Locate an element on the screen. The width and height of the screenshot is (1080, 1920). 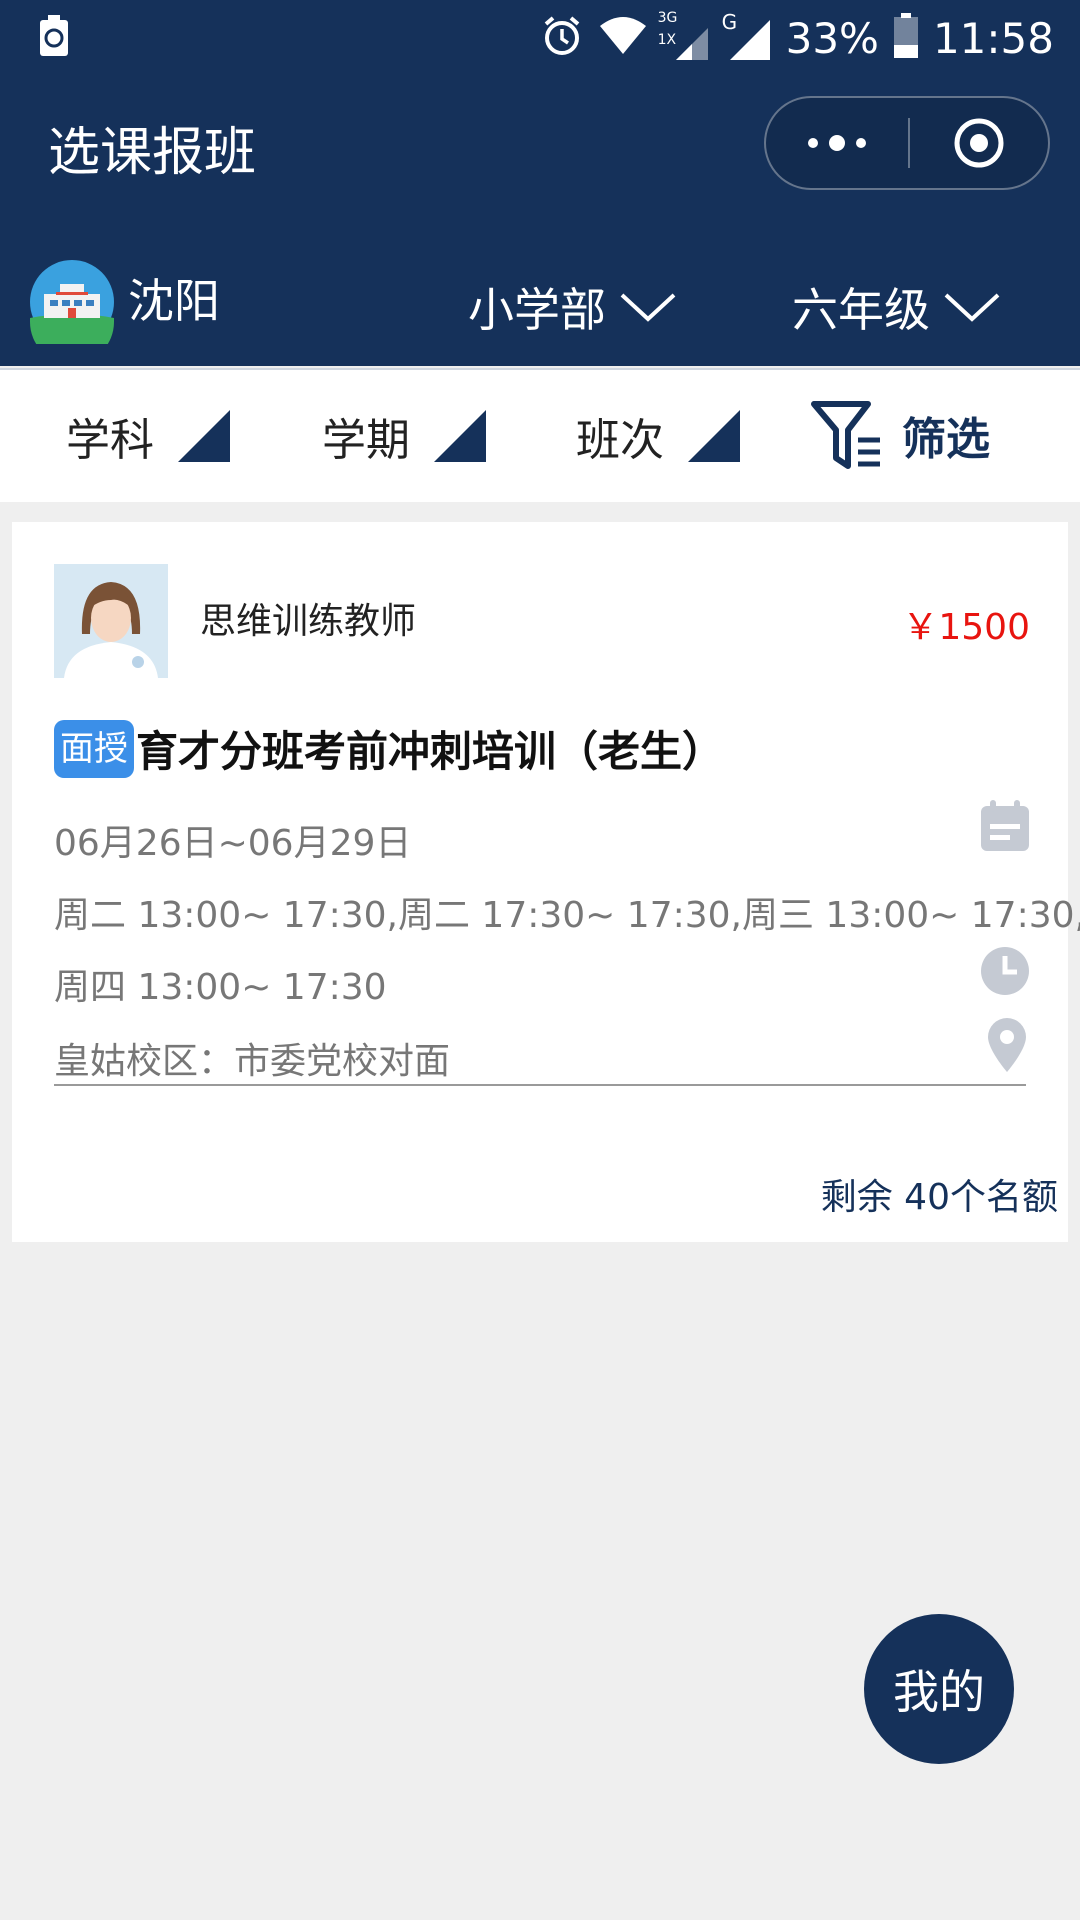
city-selector: 沈阳 is located at coordinates (125, 312).